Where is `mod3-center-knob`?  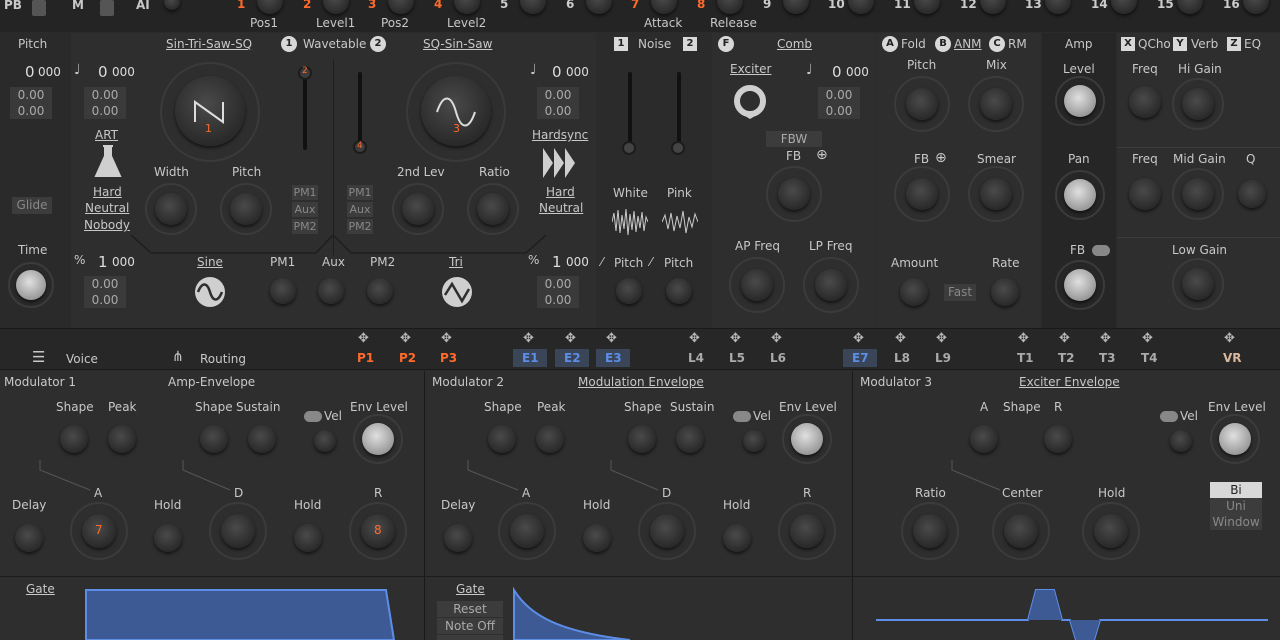 mod3-center-knob is located at coordinates (1021, 531).